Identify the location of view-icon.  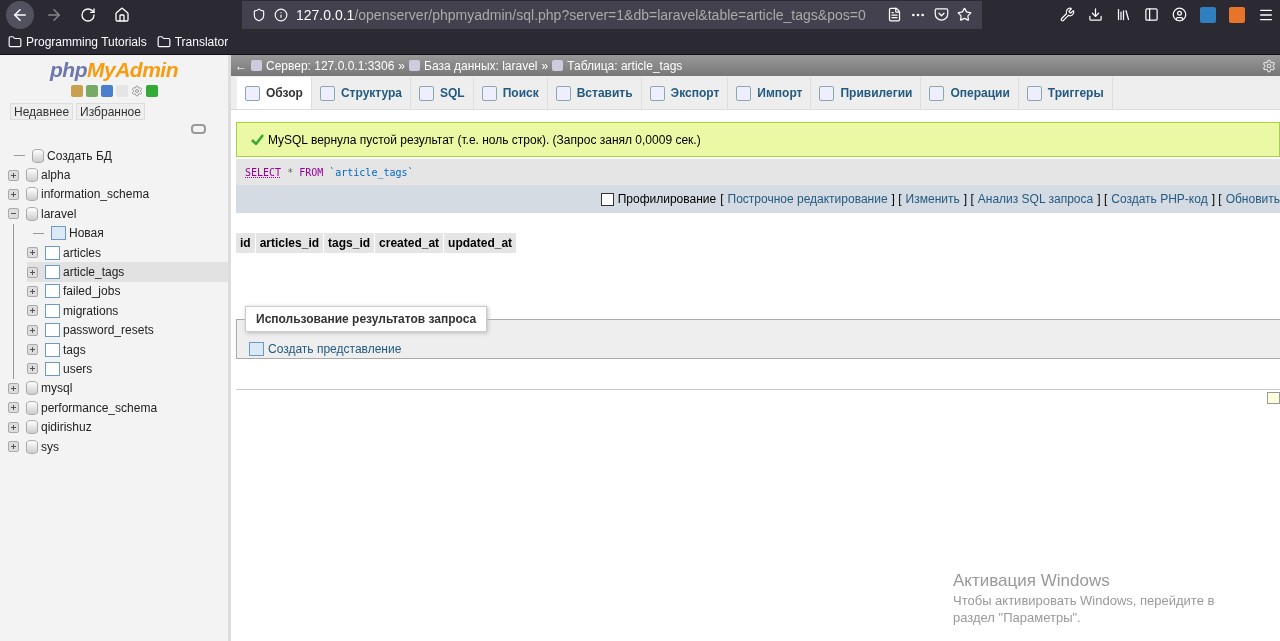
(256, 349).